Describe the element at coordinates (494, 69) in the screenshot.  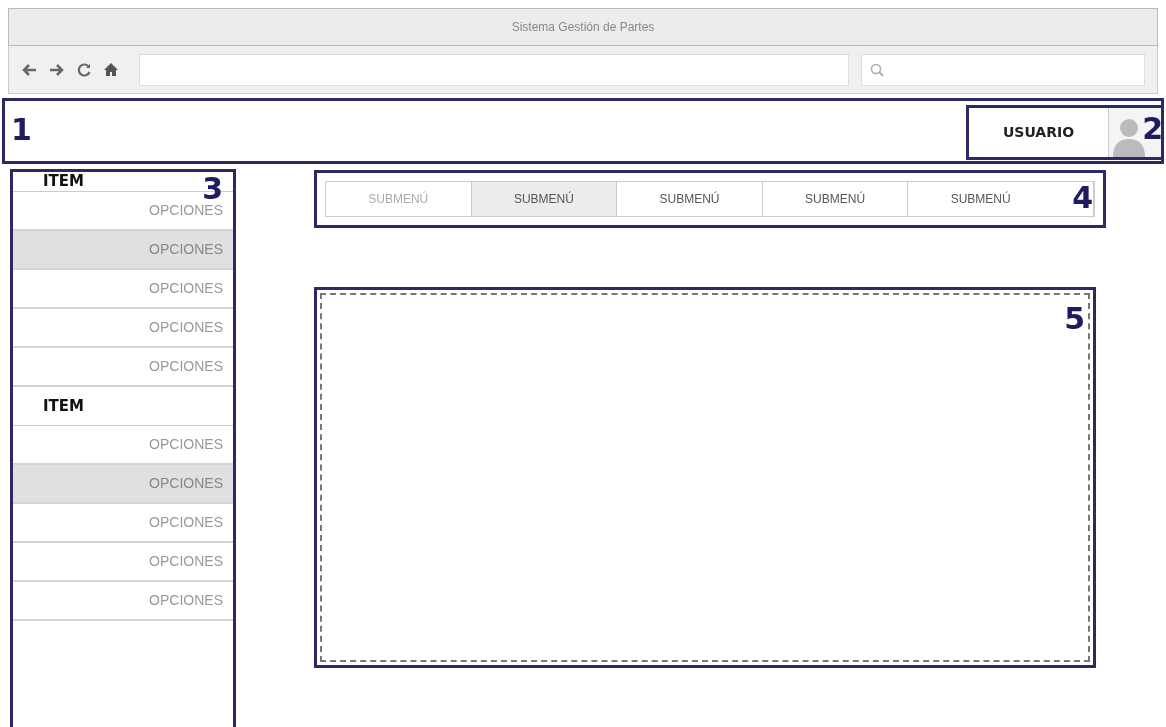
I see `address-field` at that location.